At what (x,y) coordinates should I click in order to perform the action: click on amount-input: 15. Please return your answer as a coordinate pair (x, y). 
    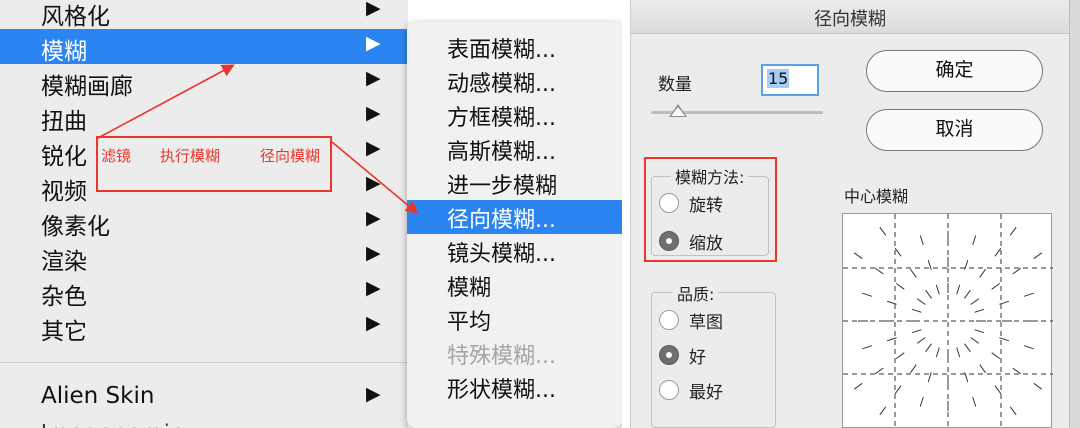
    Looking at the image, I should click on (790, 80).